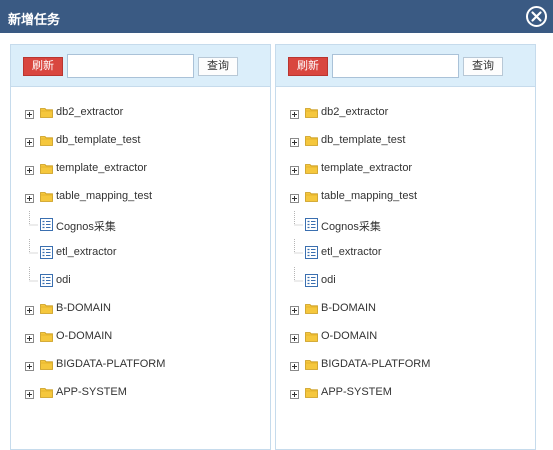 The width and height of the screenshot is (553, 450). What do you see at coordinates (536, 16) in the screenshot?
I see `close-button` at bounding box center [536, 16].